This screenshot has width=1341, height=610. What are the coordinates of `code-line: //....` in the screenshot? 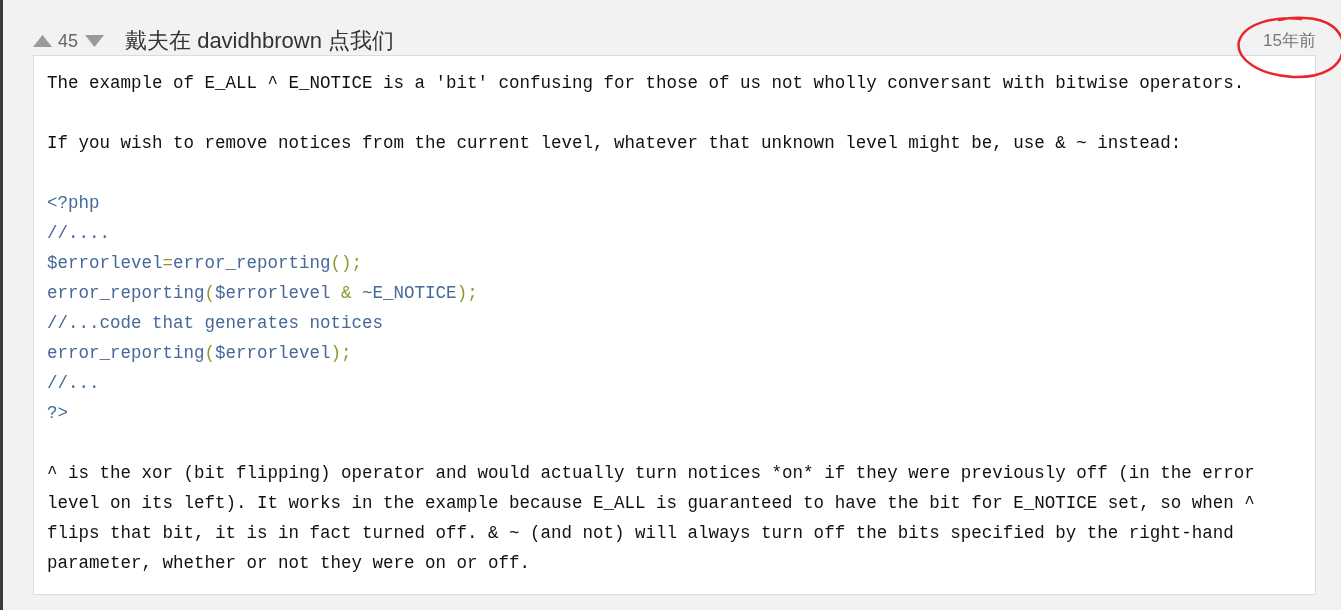 It's located at (78, 233).